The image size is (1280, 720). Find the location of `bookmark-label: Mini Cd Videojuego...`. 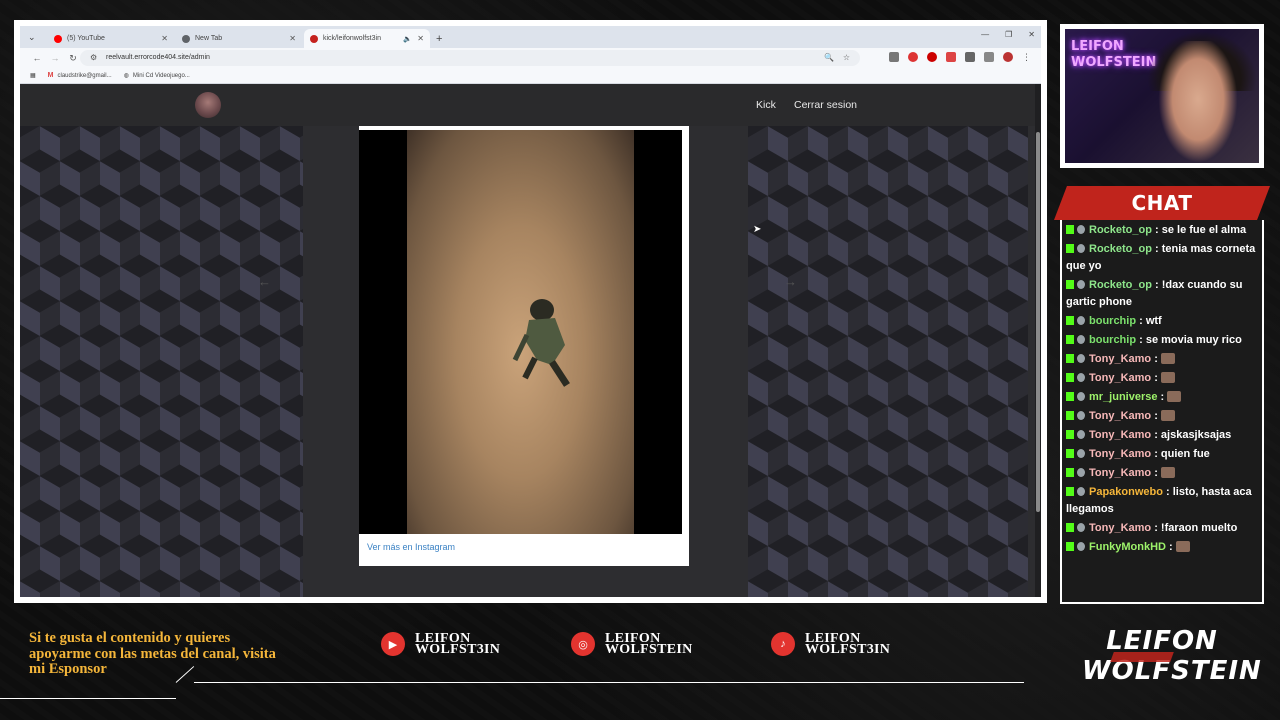

bookmark-label: Mini Cd Videojuego... is located at coordinates (161, 75).